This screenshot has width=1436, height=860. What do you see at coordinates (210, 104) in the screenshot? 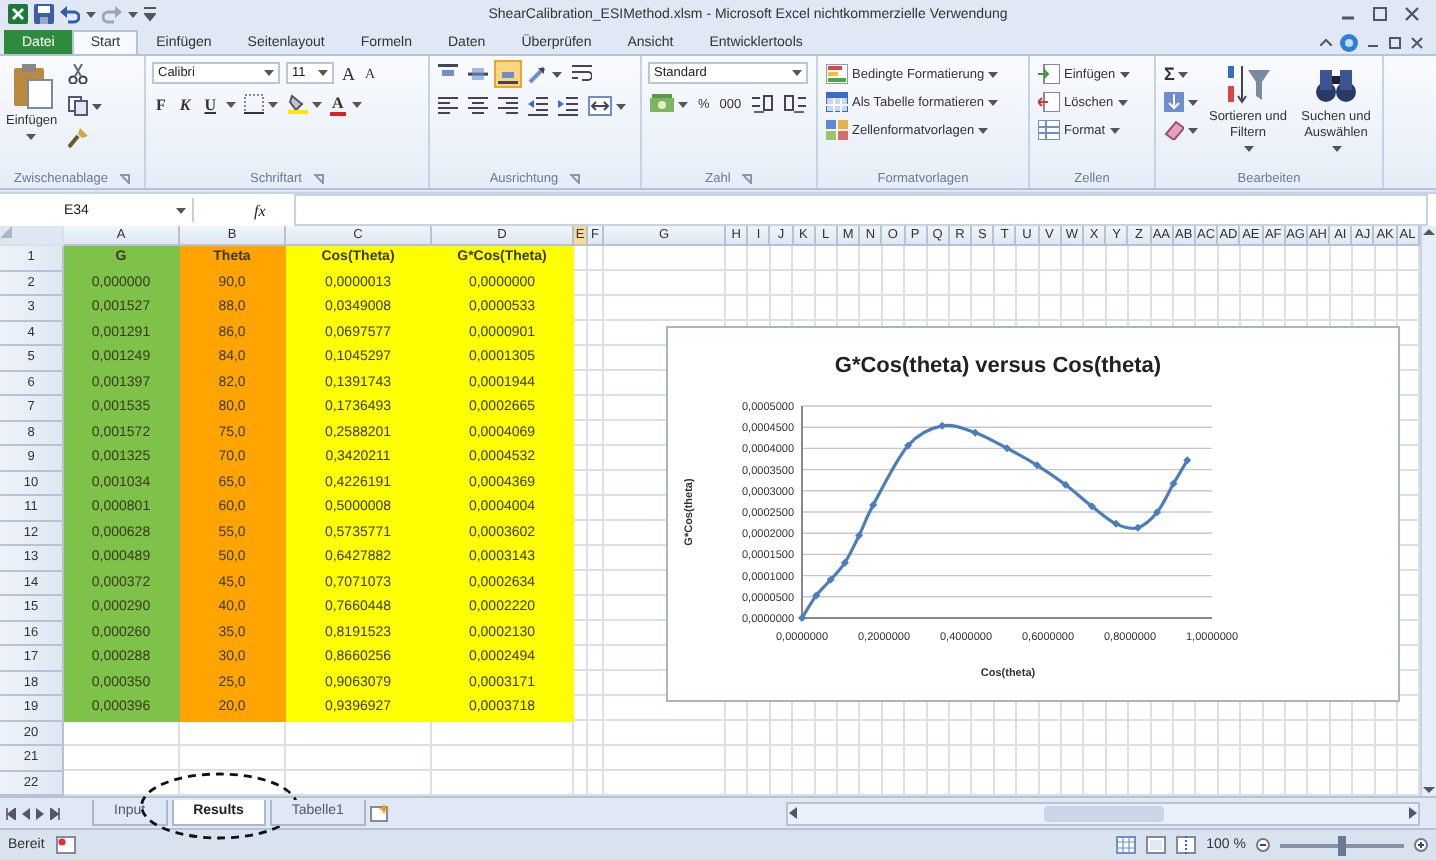
I see `underline-button: U` at bounding box center [210, 104].